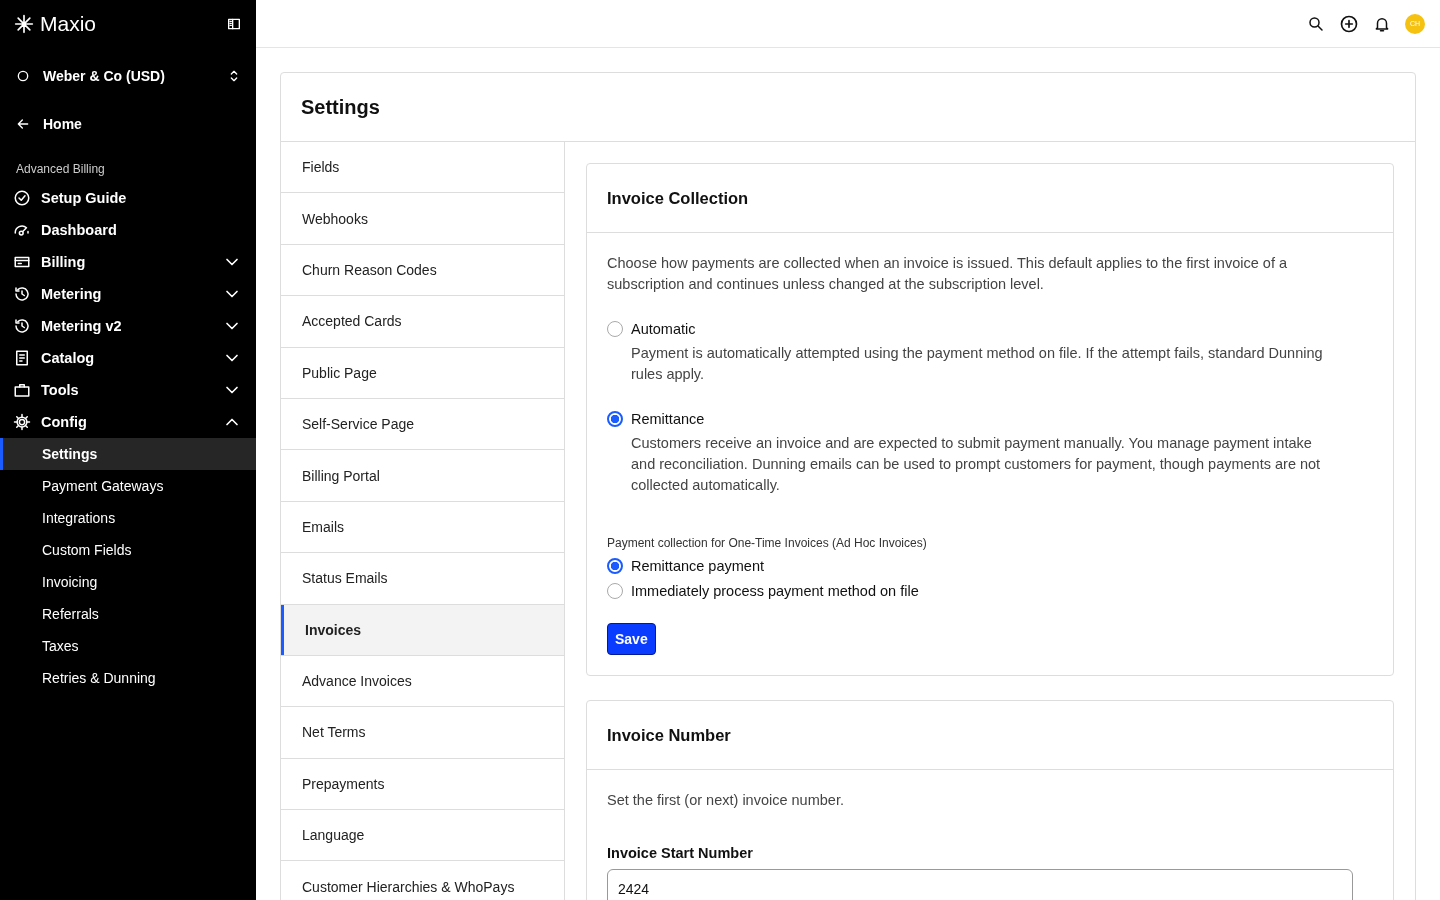 Image resolution: width=1440 pixels, height=900 pixels. Describe the element at coordinates (990, 198) in the screenshot. I see `card-title: Invoice Collection` at that location.